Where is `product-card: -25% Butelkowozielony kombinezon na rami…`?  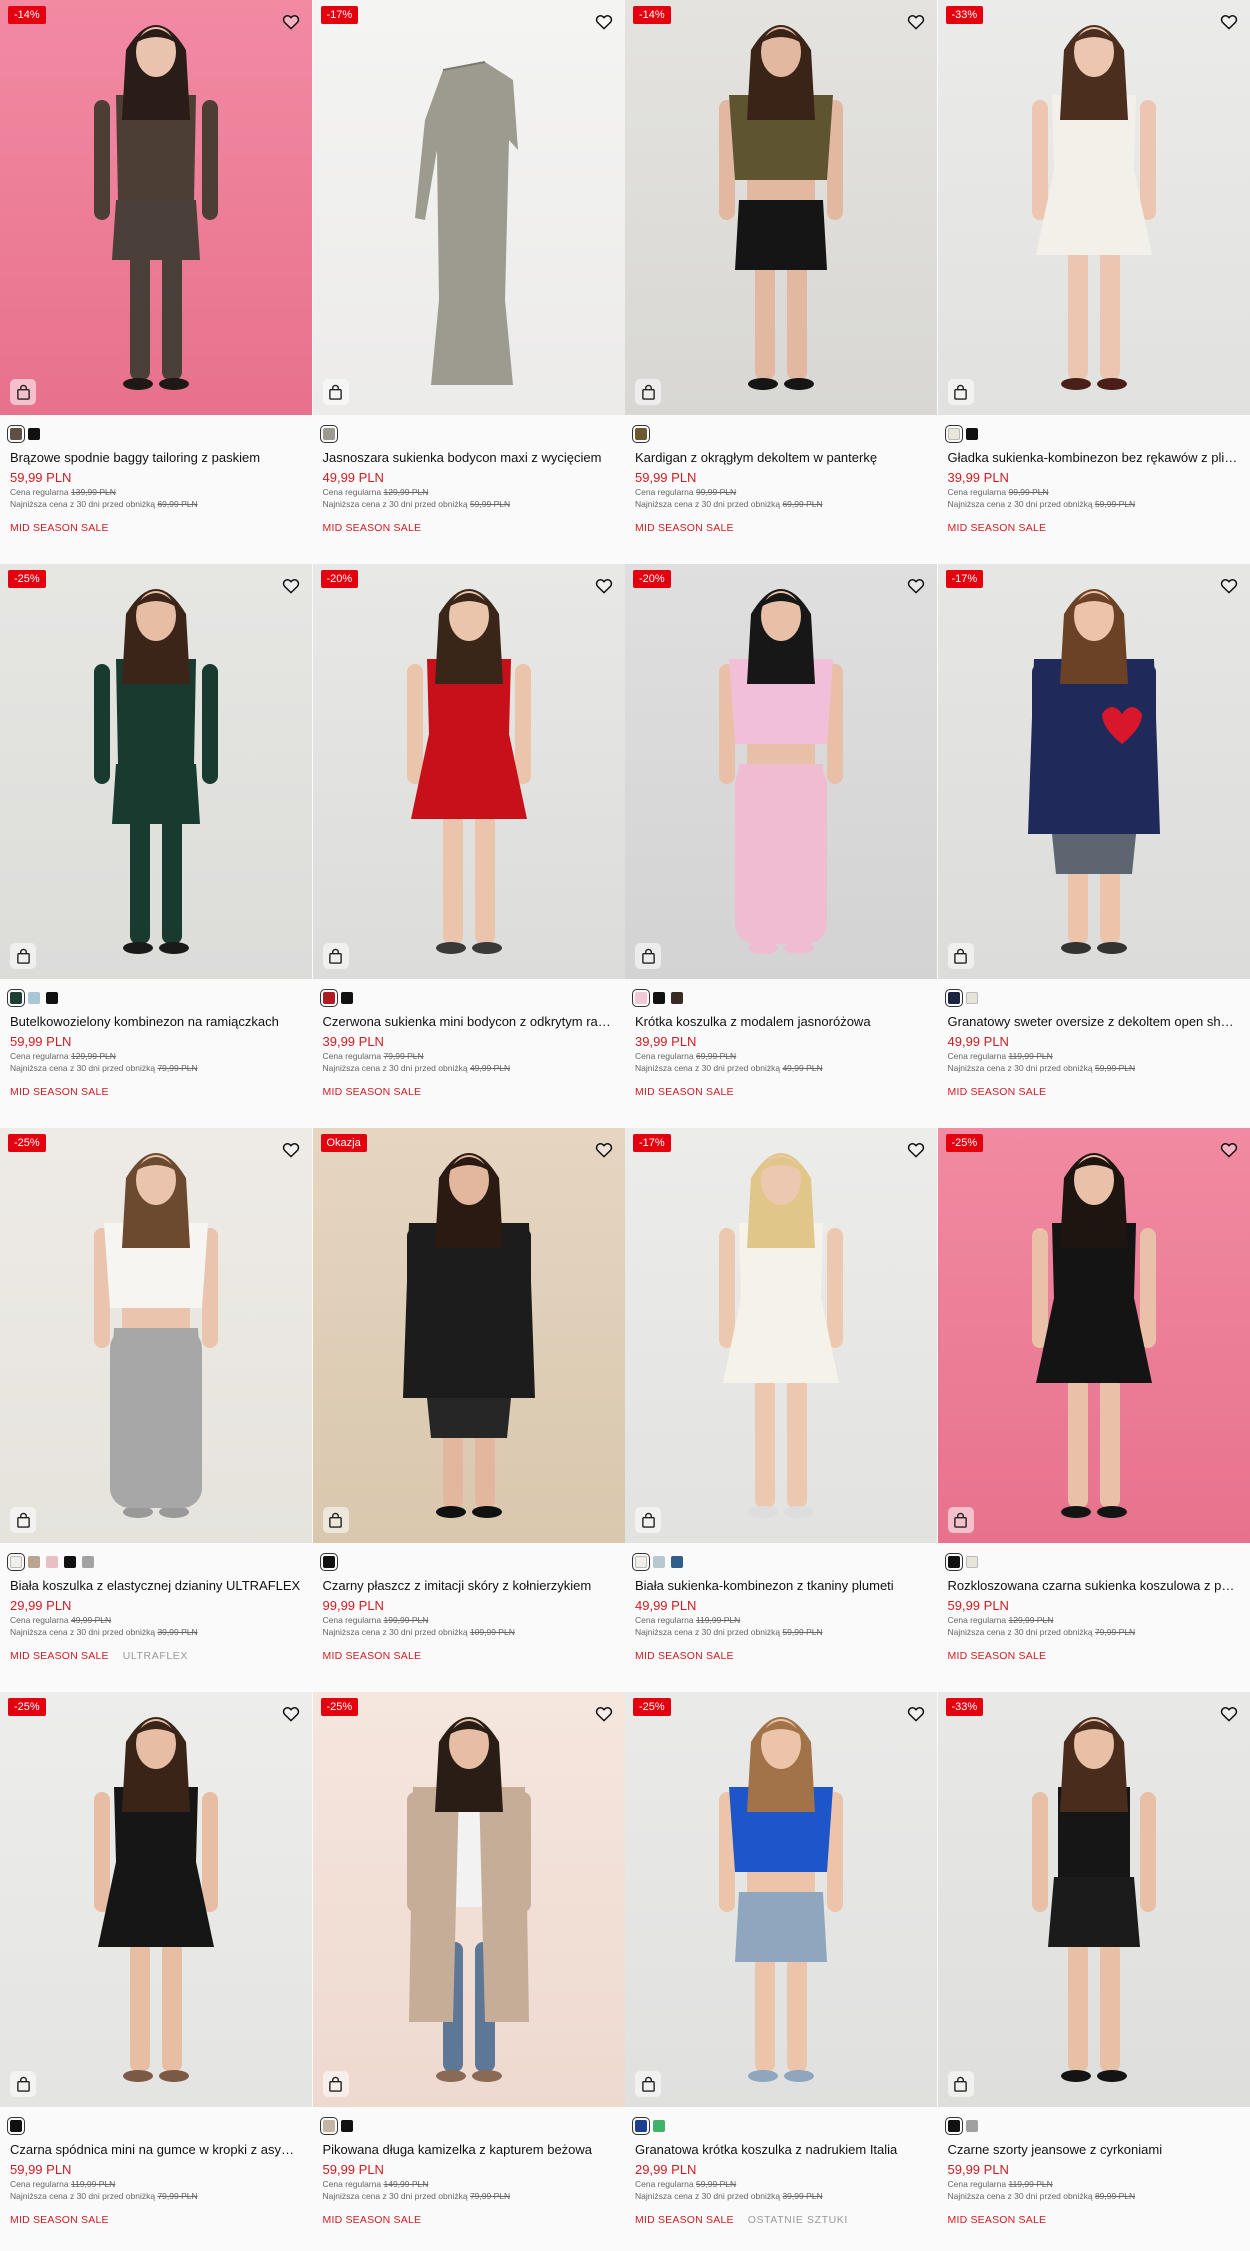 product-card: -25% Butelkowozielony kombinezon na rami… is located at coordinates (156, 846).